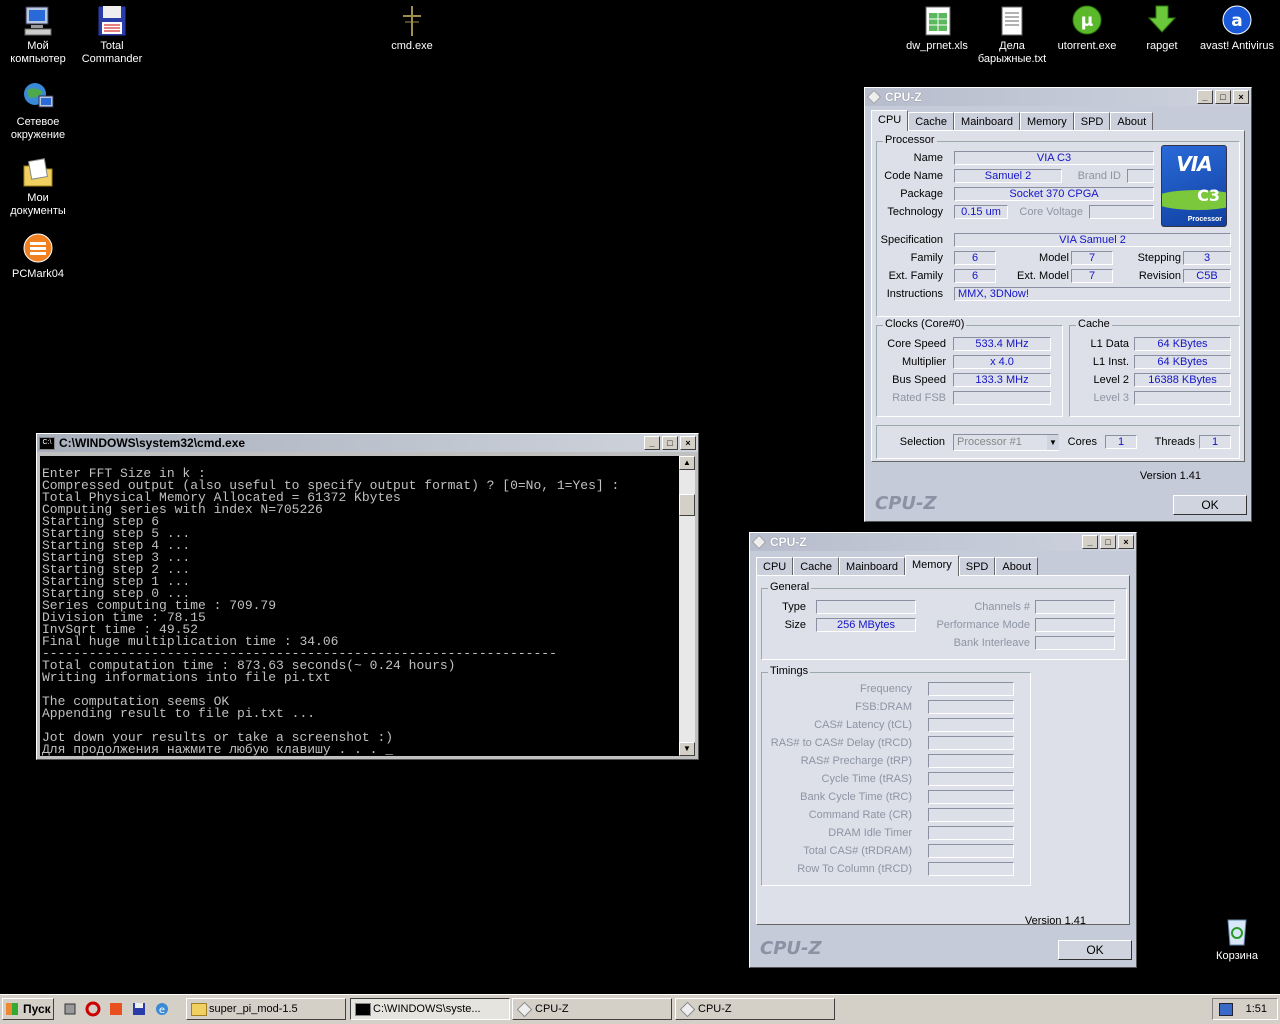 The image size is (1280, 1024). I want to click on stepping-label: Stepping, so click(1159, 258).